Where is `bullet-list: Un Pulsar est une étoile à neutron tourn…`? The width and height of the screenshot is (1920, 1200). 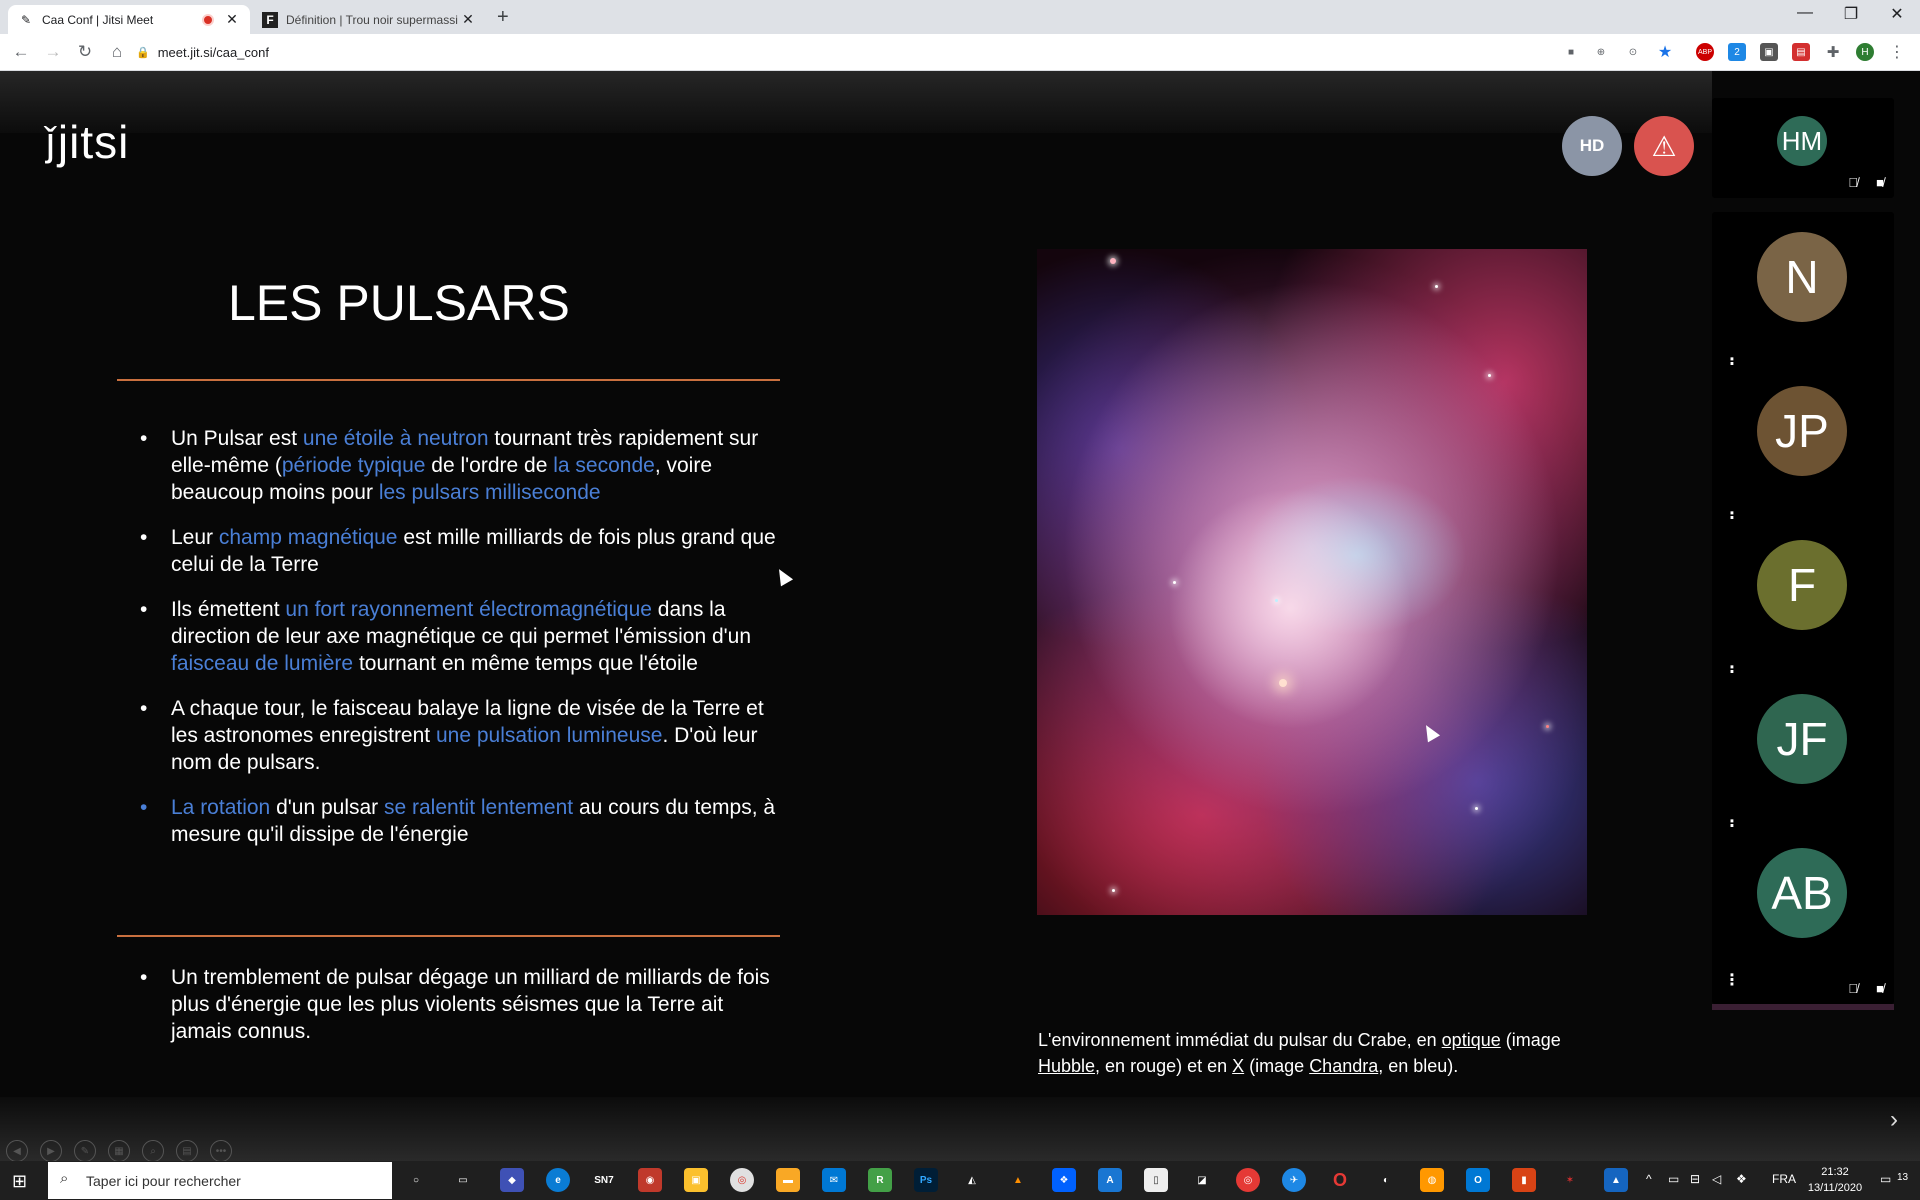 bullet-list: Un Pulsar est une étoile à neutron tourn… is located at coordinates (457, 645).